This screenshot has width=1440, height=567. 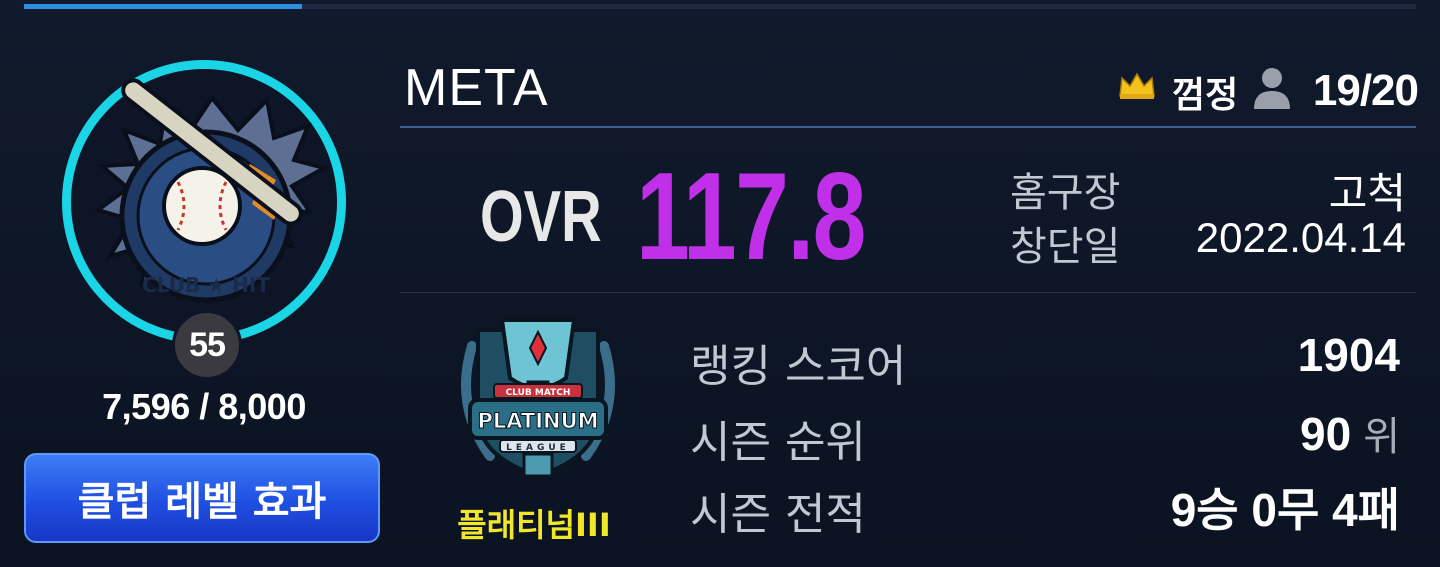 I want to click on crown-icon, so click(x=1137, y=85).